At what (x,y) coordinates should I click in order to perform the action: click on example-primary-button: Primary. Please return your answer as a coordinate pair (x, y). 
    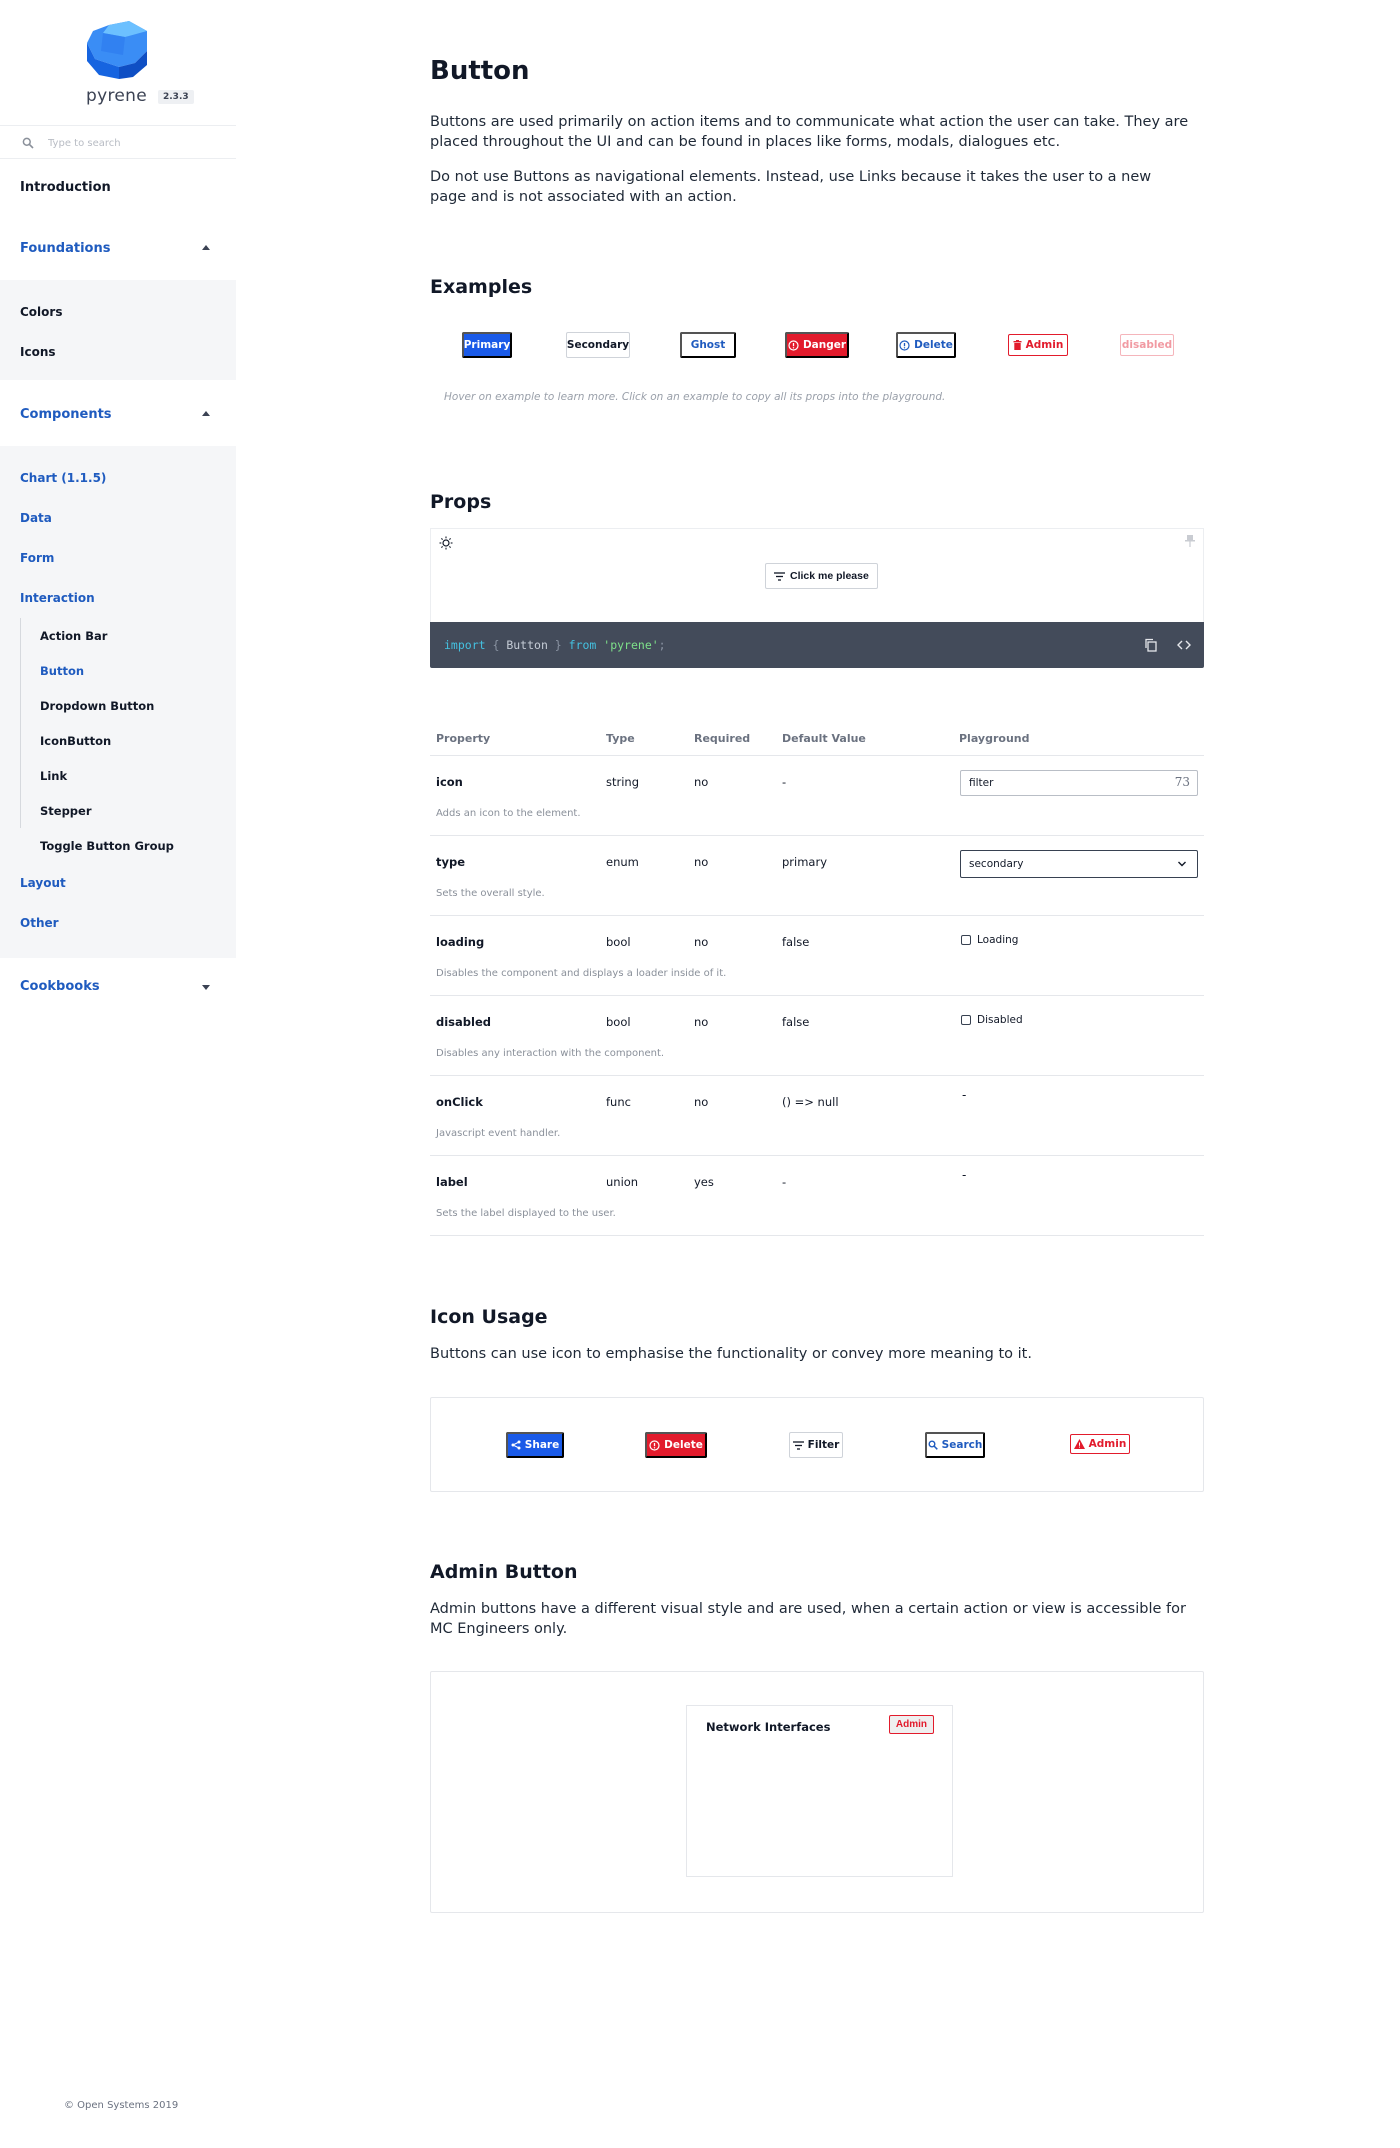
    Looking at the image, I should click on (487, 345).